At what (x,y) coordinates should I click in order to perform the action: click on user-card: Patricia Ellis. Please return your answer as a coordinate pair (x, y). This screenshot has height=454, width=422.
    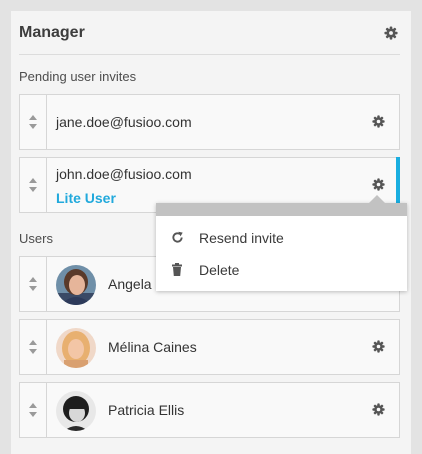
    Looking at the image, I should click on (209, 410).